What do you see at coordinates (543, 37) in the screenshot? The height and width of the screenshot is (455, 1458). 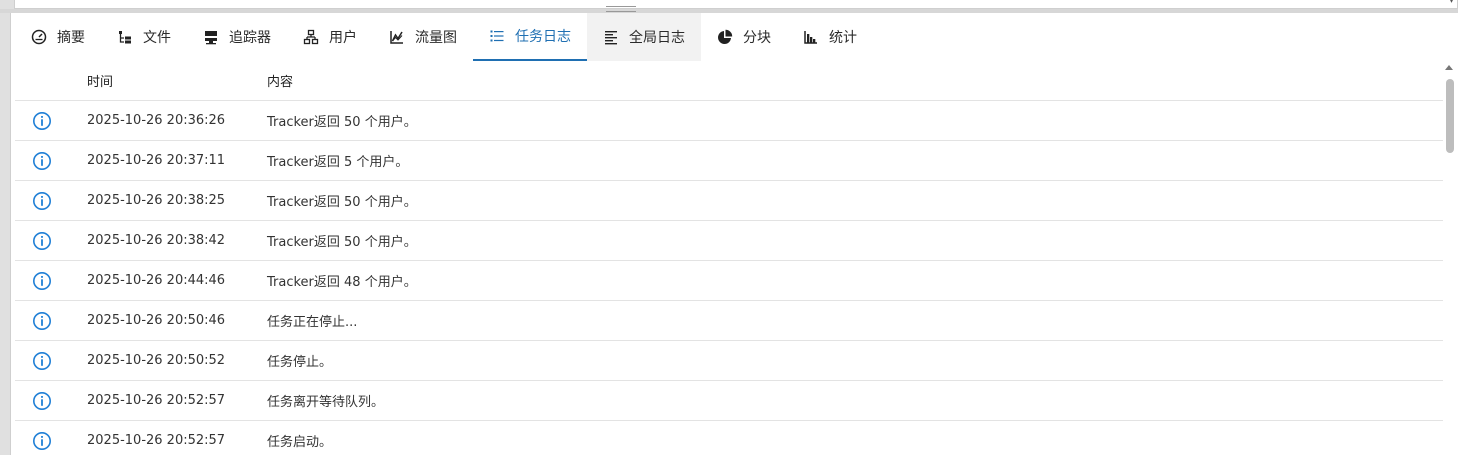 I see `tab-label: 任务日志` at bounding box center [543, 37].